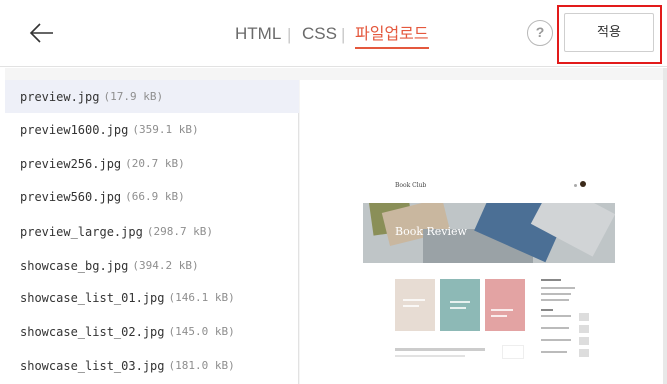 The height and width of the screenshot is (384, 667). I want to click on file-item-showcase-list-03: showcase_list_03.jpg (181.0 kB), so click(152, 365).